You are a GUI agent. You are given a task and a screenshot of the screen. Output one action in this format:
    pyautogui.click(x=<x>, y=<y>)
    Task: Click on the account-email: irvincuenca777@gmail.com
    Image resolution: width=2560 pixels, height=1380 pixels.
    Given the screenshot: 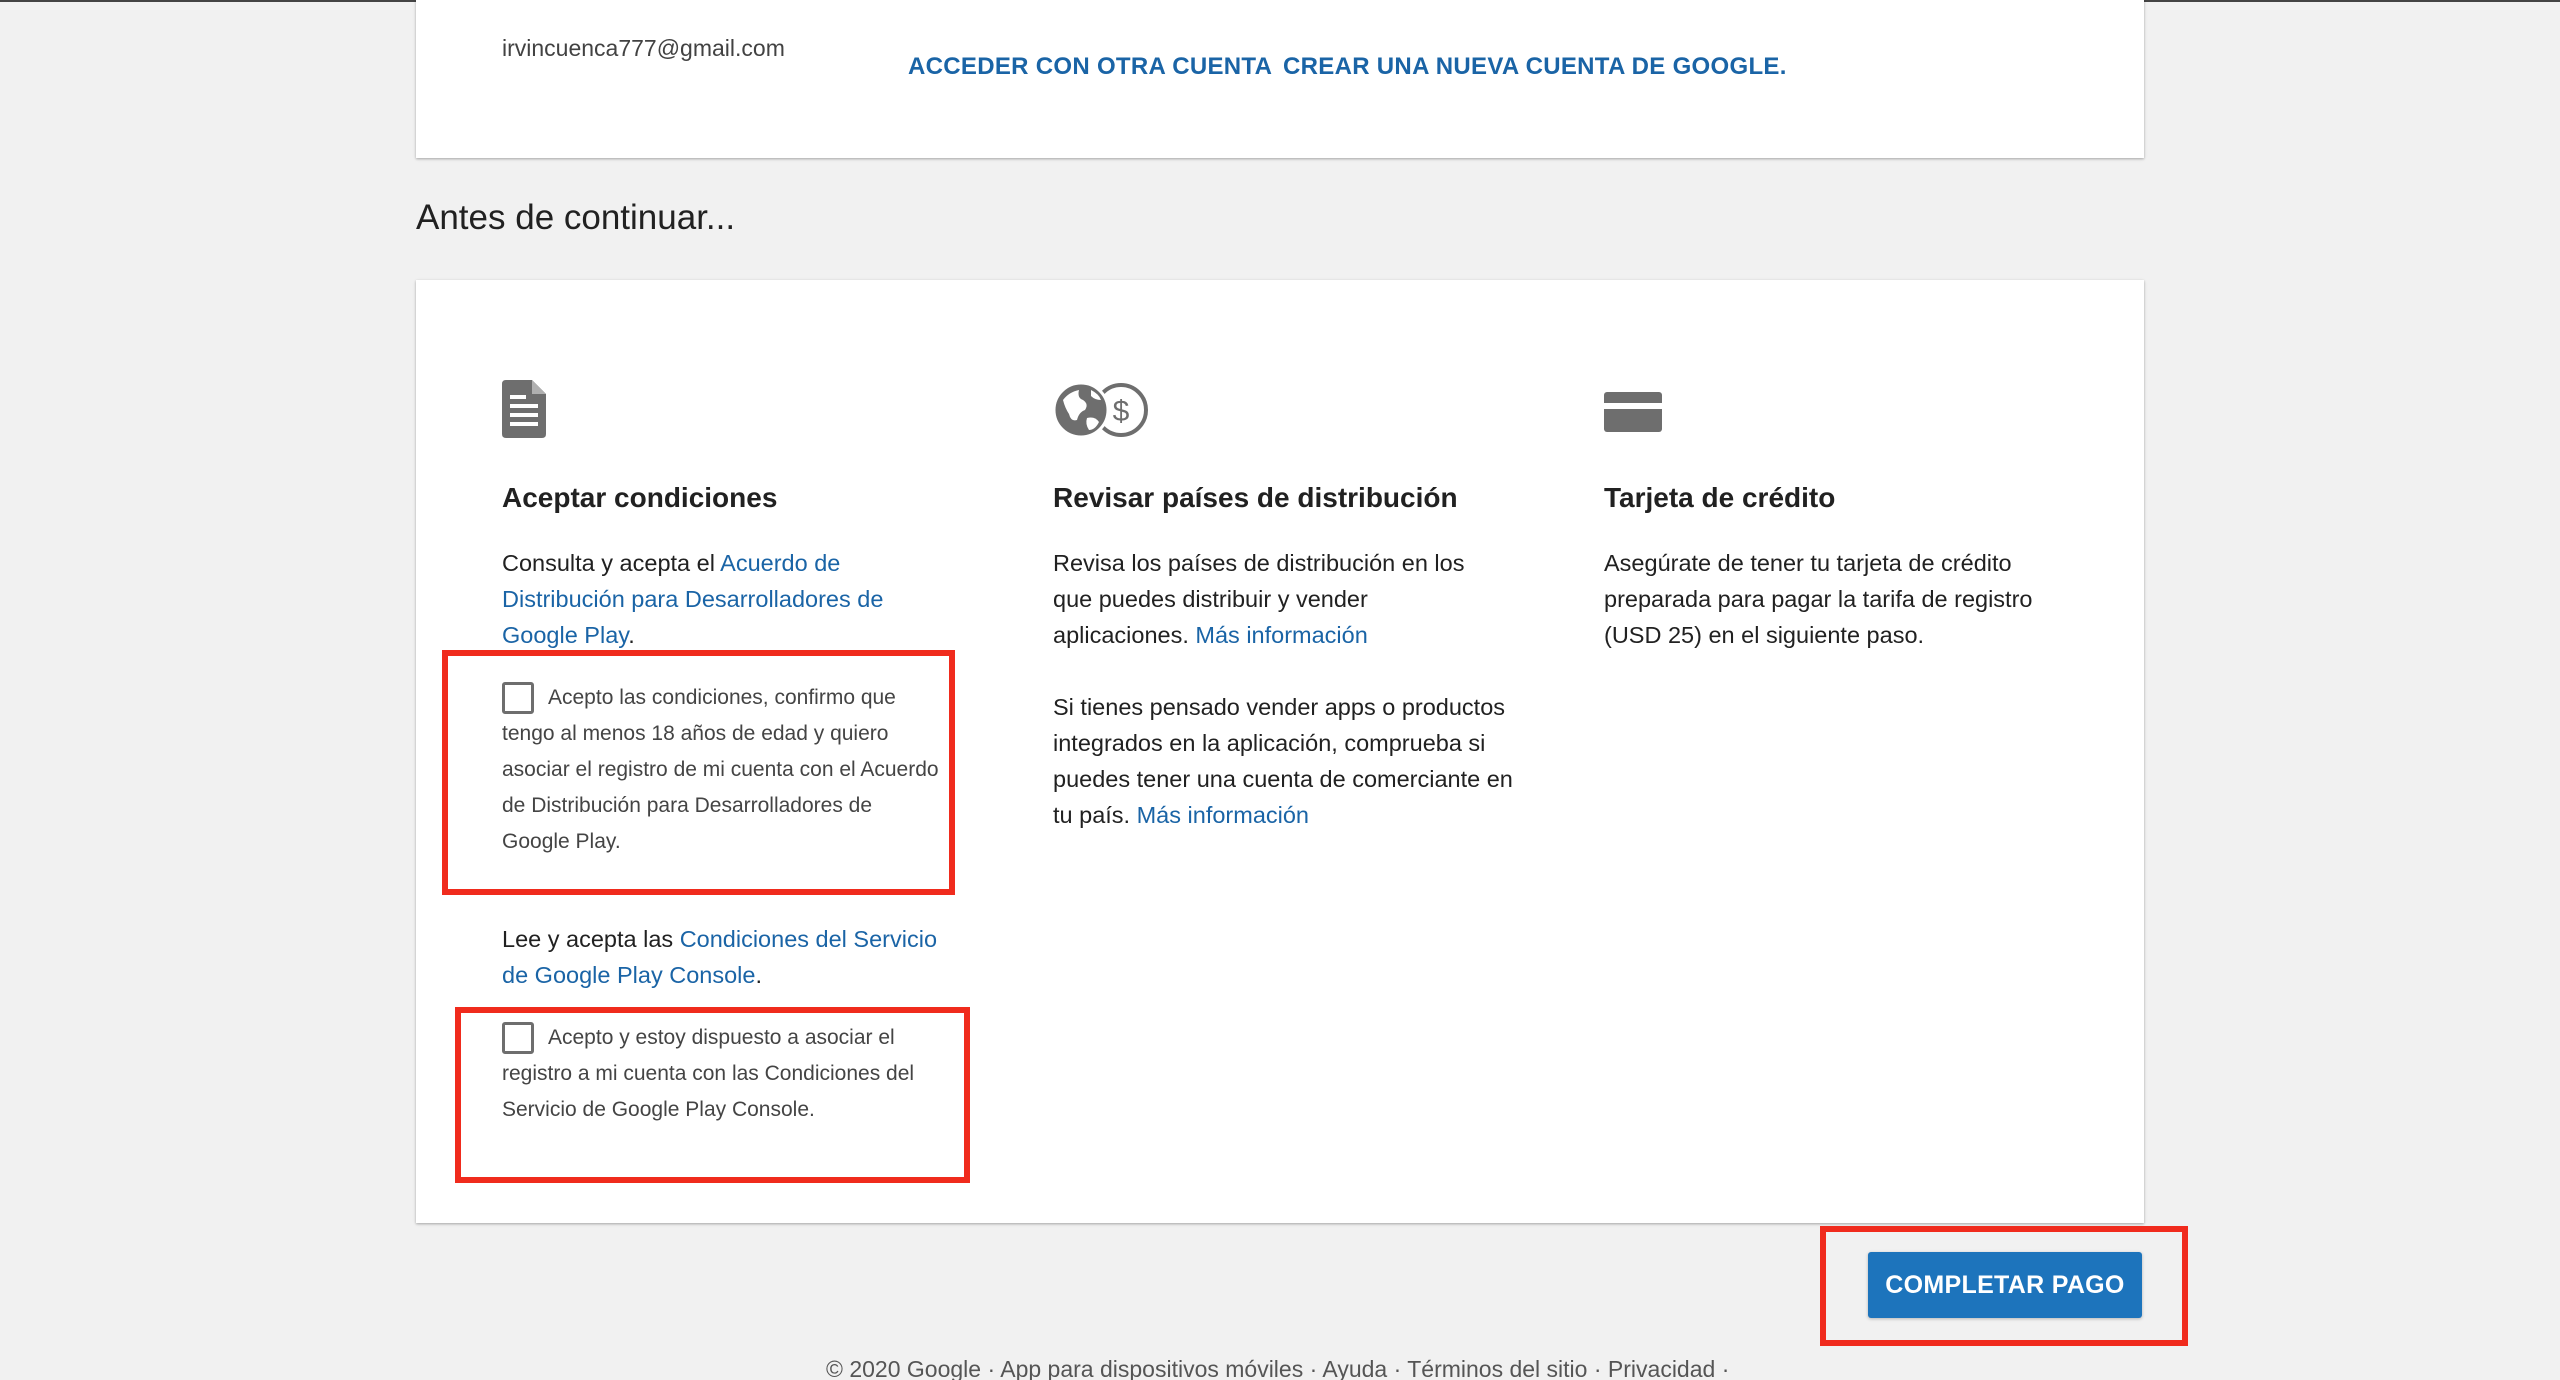 What is the action you would take?
    pyautogui.click(x=643, y=48)
    